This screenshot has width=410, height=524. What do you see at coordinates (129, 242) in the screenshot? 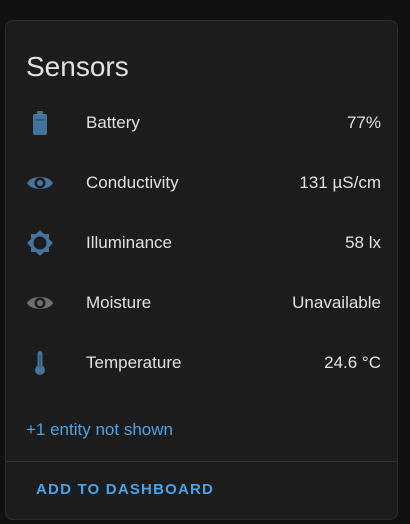
I see `sensor-name: Illuminance` at bounding box center [129, 242].